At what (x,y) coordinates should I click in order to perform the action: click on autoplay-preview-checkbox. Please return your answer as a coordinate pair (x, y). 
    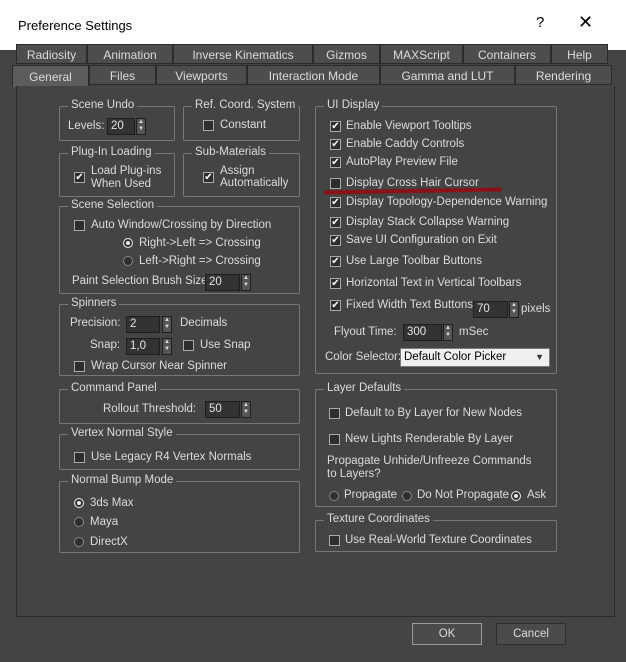
    Looking at the image, I should click on (335, 162).